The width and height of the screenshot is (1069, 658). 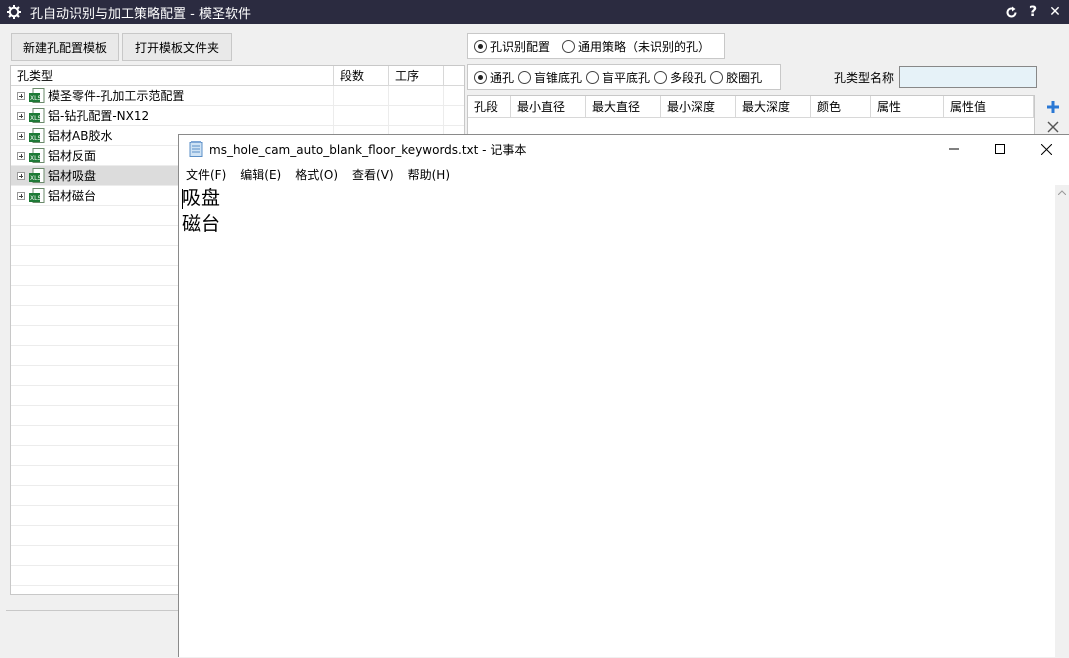 I want to click on tree-header-type: 孔类型, so click(x=172, y=76).